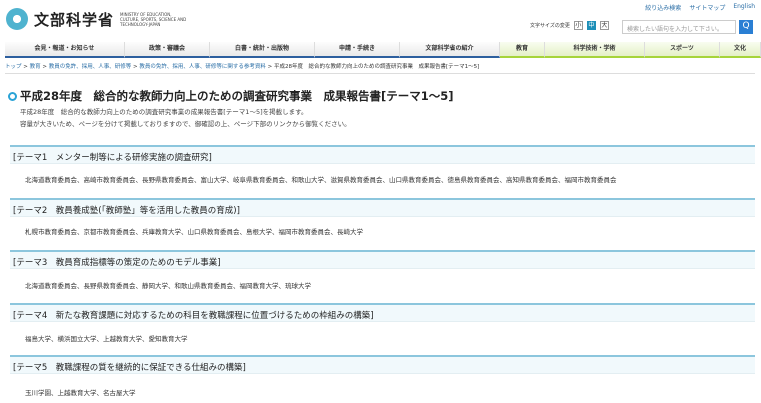  I want to click on font-size-medium: 中, so click(591, 25).